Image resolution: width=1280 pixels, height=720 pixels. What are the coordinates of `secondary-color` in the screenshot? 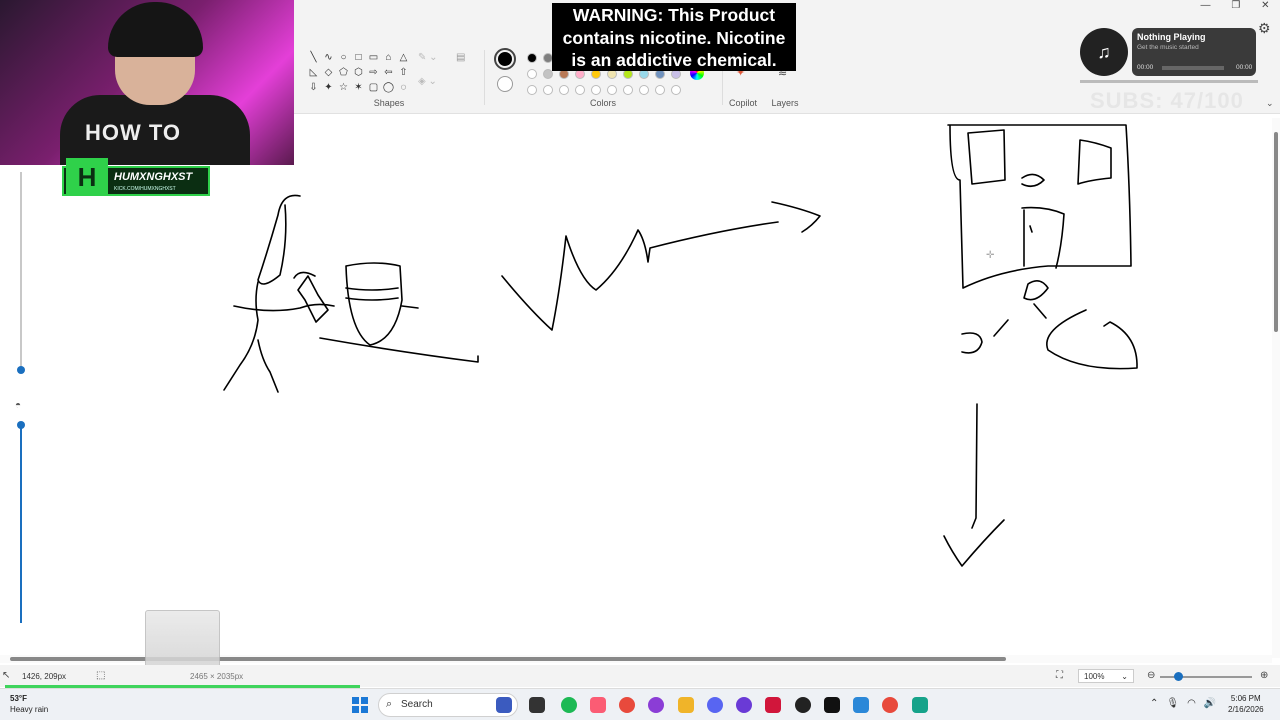 It's located at (505, 84).